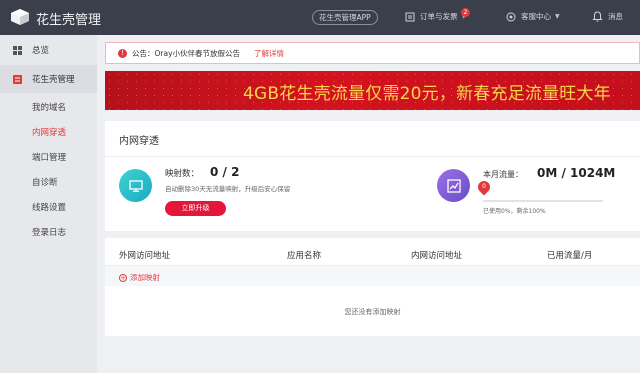 This screenshot has height=373, width=640. What do you see at coordinates (195, 208) in the screenshot?
I see `upgrade-button: 立即升级` at bounding box center [195, 208].